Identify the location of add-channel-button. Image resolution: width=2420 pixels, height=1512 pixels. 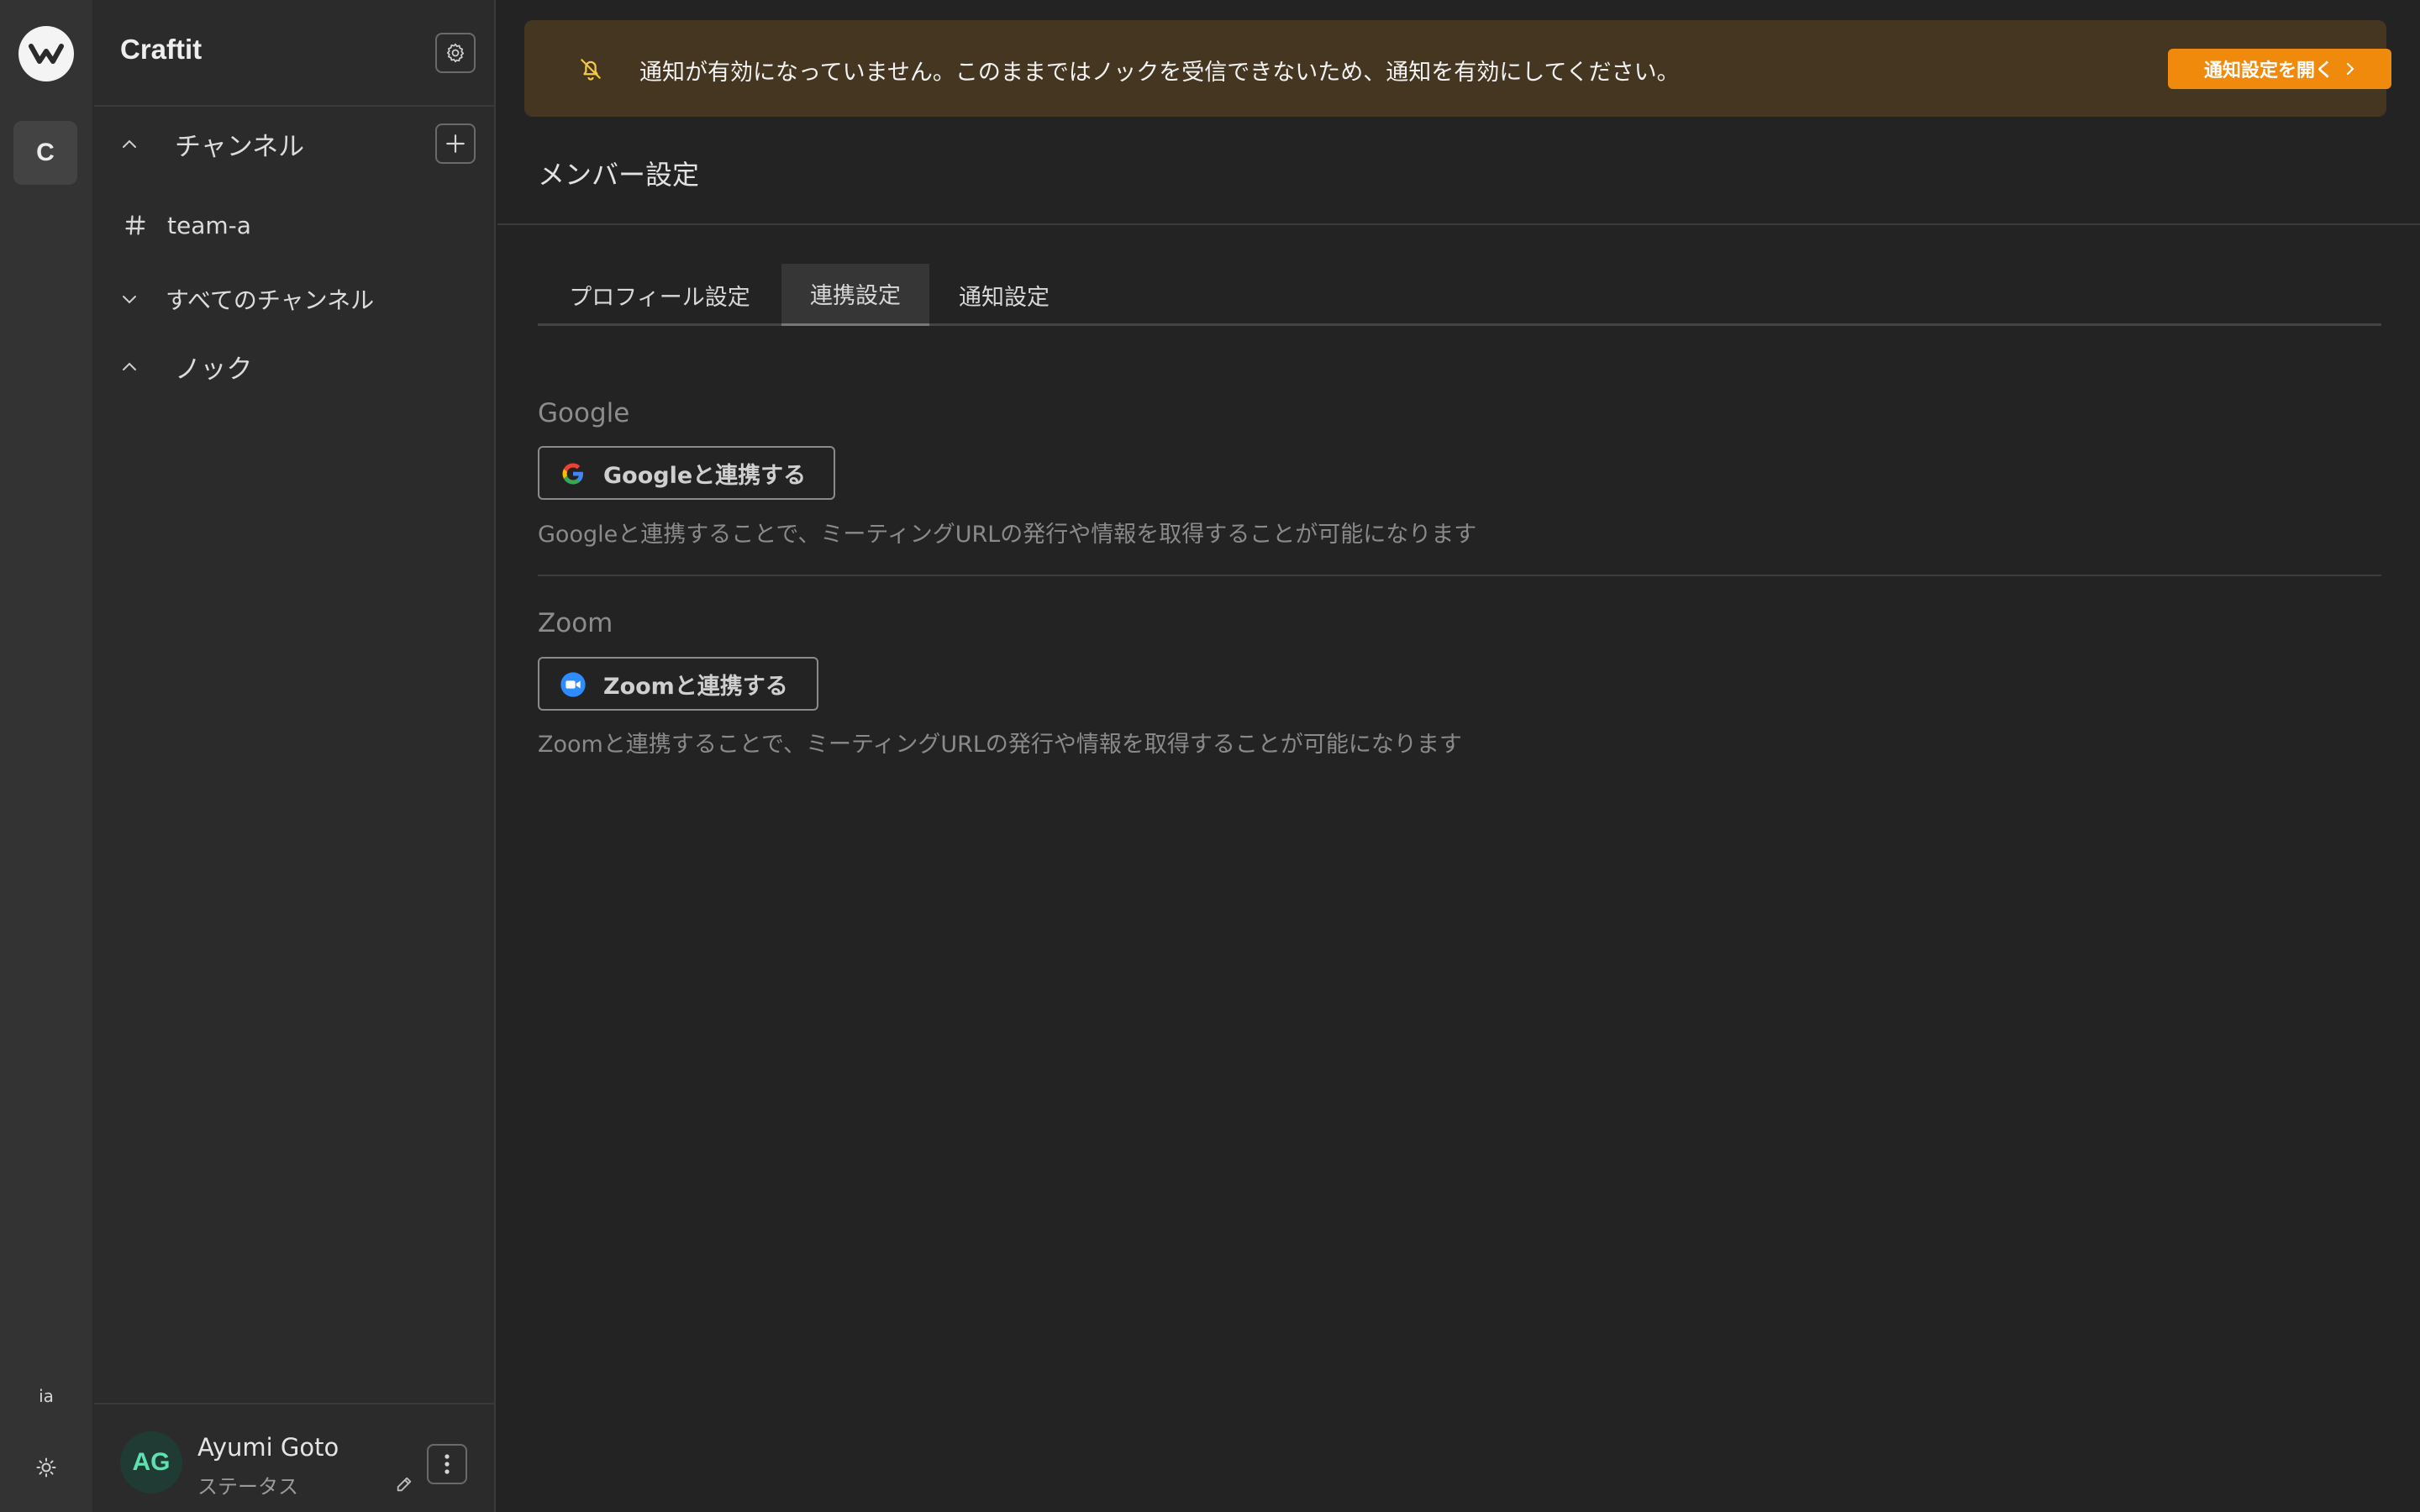
(455, 143).